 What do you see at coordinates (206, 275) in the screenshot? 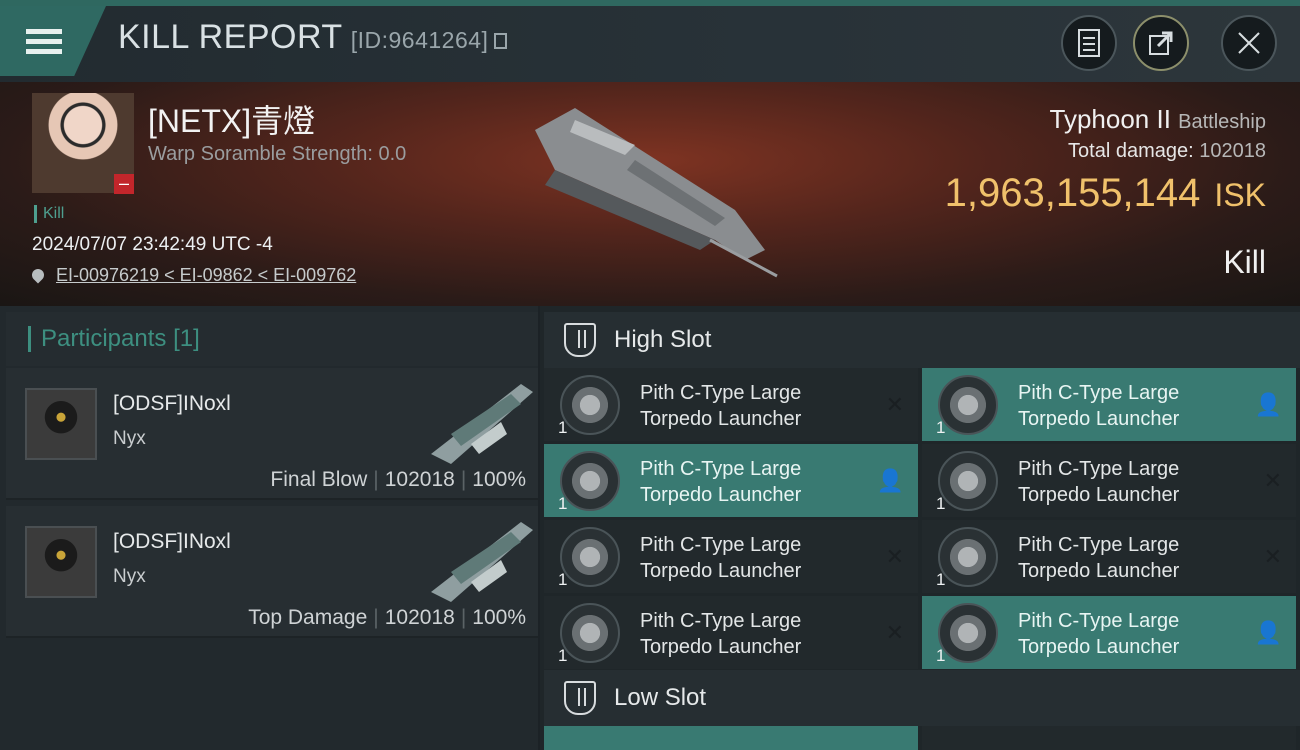
I see `location-text: EI-00976219 < EI-09862 < EI-009762` at bounding box center [206, 275].